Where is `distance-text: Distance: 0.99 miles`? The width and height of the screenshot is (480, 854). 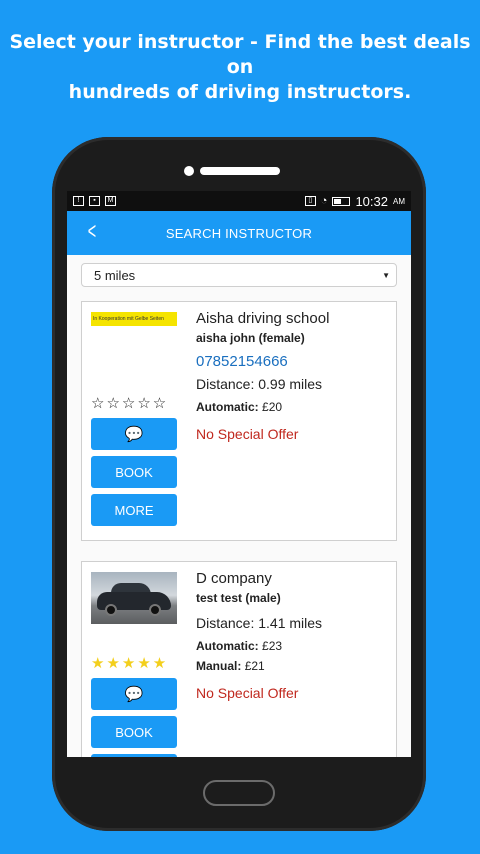 distance-text: Distance: 0.99 miles is located at coordinates (259, 384).